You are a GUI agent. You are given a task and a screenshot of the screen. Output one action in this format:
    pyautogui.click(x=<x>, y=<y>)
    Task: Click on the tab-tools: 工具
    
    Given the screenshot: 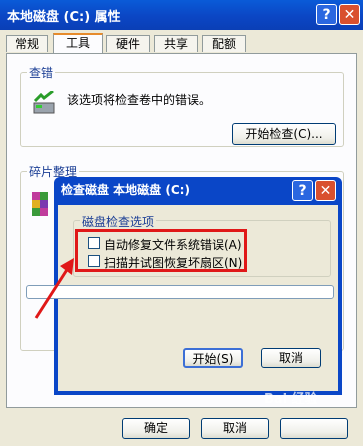 What is the action you would take?
    pyautogui.click(x=78, y=43)
    